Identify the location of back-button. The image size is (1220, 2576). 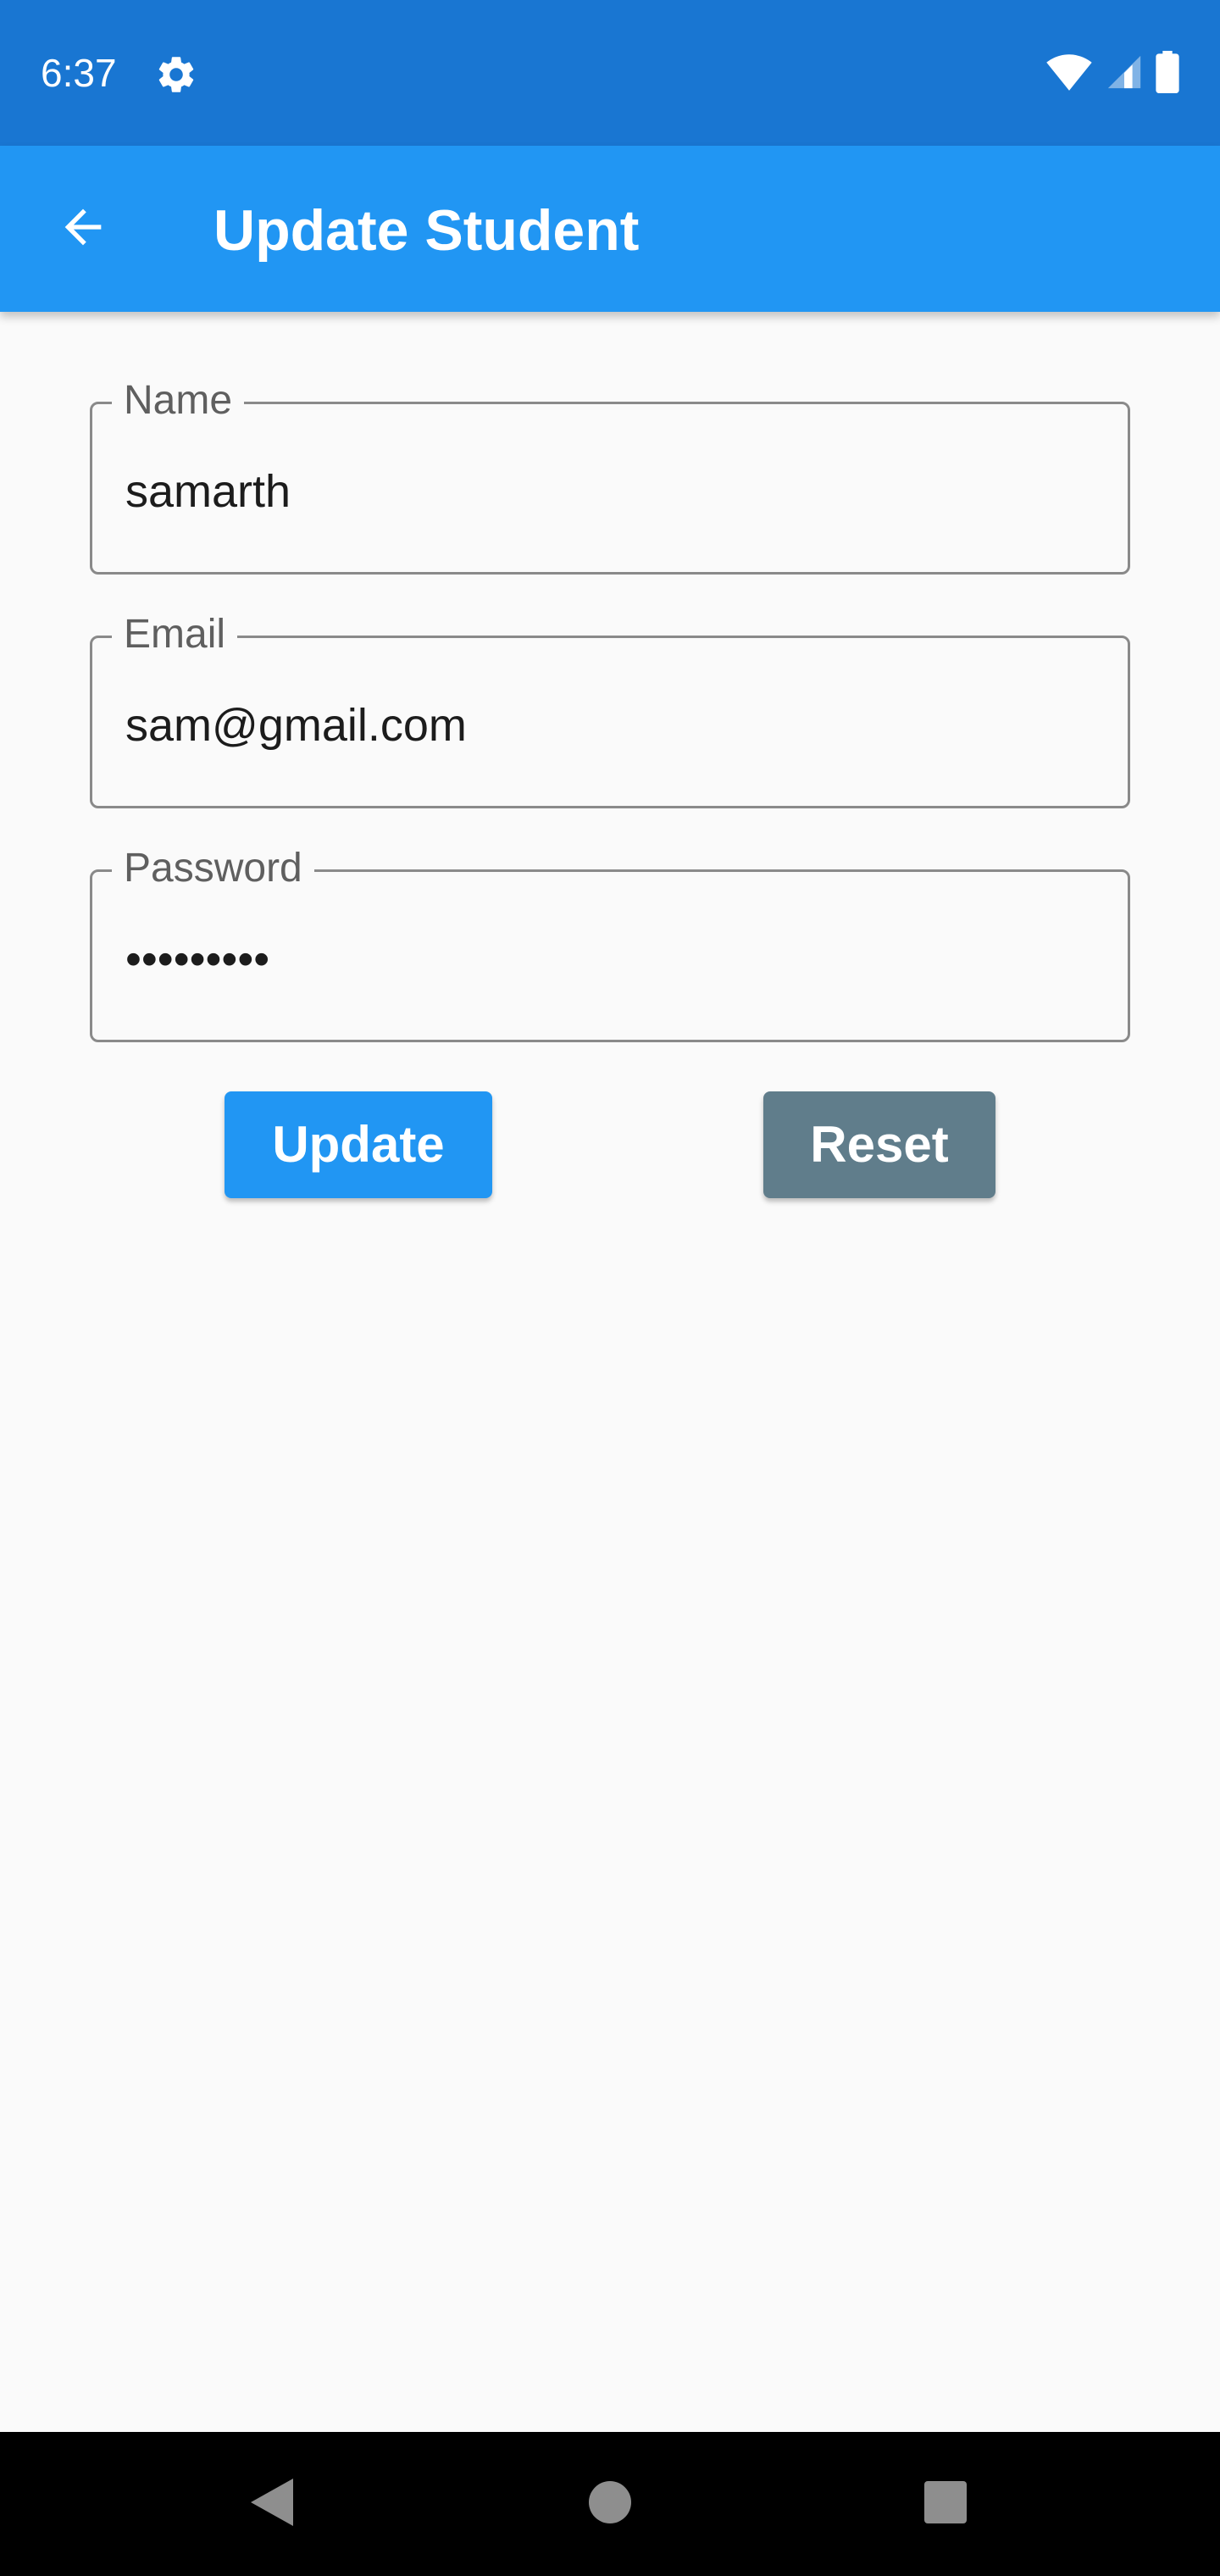
(83, 228).